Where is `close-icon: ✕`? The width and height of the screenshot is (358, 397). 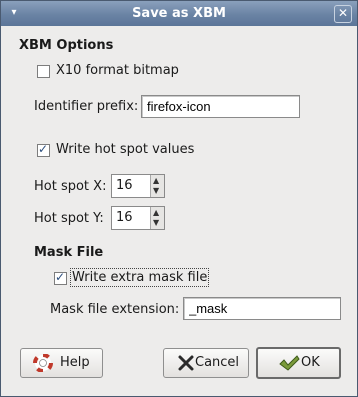 close-icon: ✕ is located at coordinates (343, 14).